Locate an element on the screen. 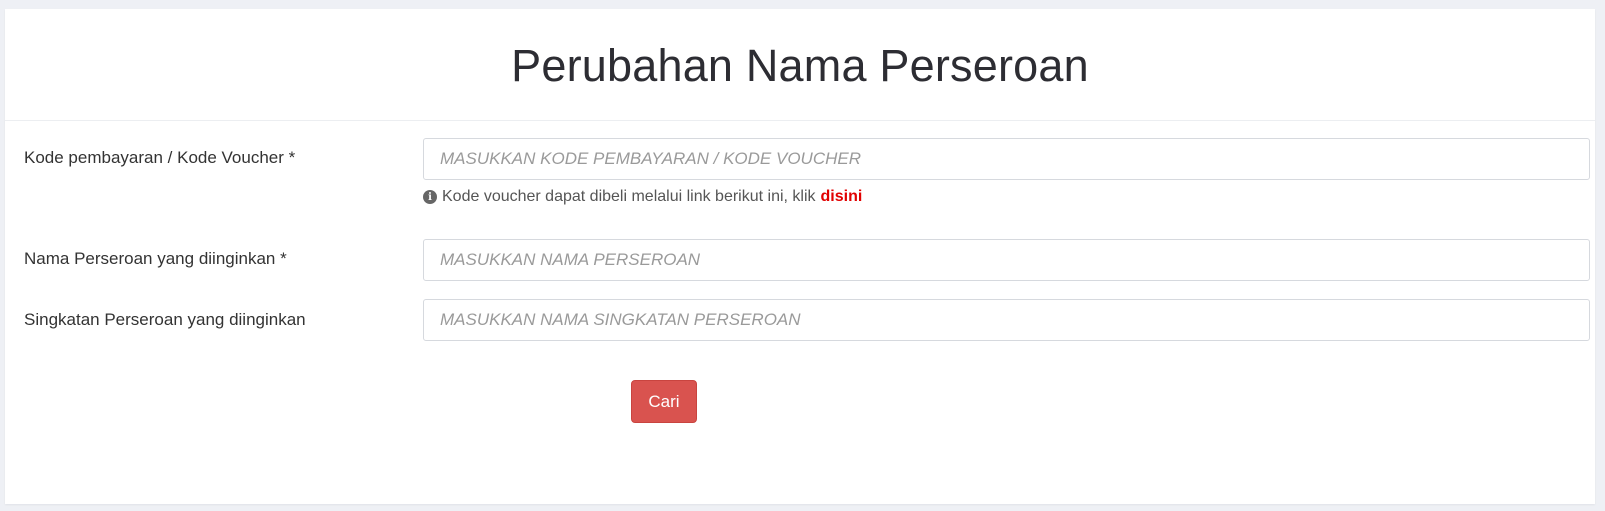 This screenshot has width=1605, height=511. search-button: Cari is located at coordinates (664, 401).